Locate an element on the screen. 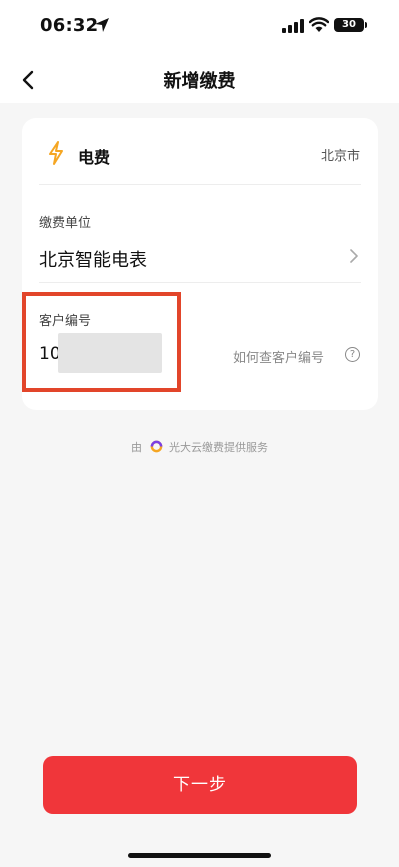 Image resolution: width=399 pixels, height=867 pixels. provider-prefix: 由 is located at coordinates (136, 447).